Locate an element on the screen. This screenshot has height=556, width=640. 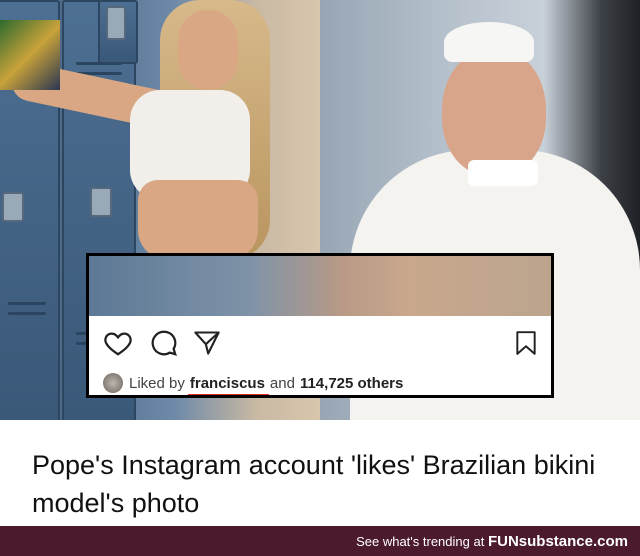
collar is located at coordinates (503, 173).